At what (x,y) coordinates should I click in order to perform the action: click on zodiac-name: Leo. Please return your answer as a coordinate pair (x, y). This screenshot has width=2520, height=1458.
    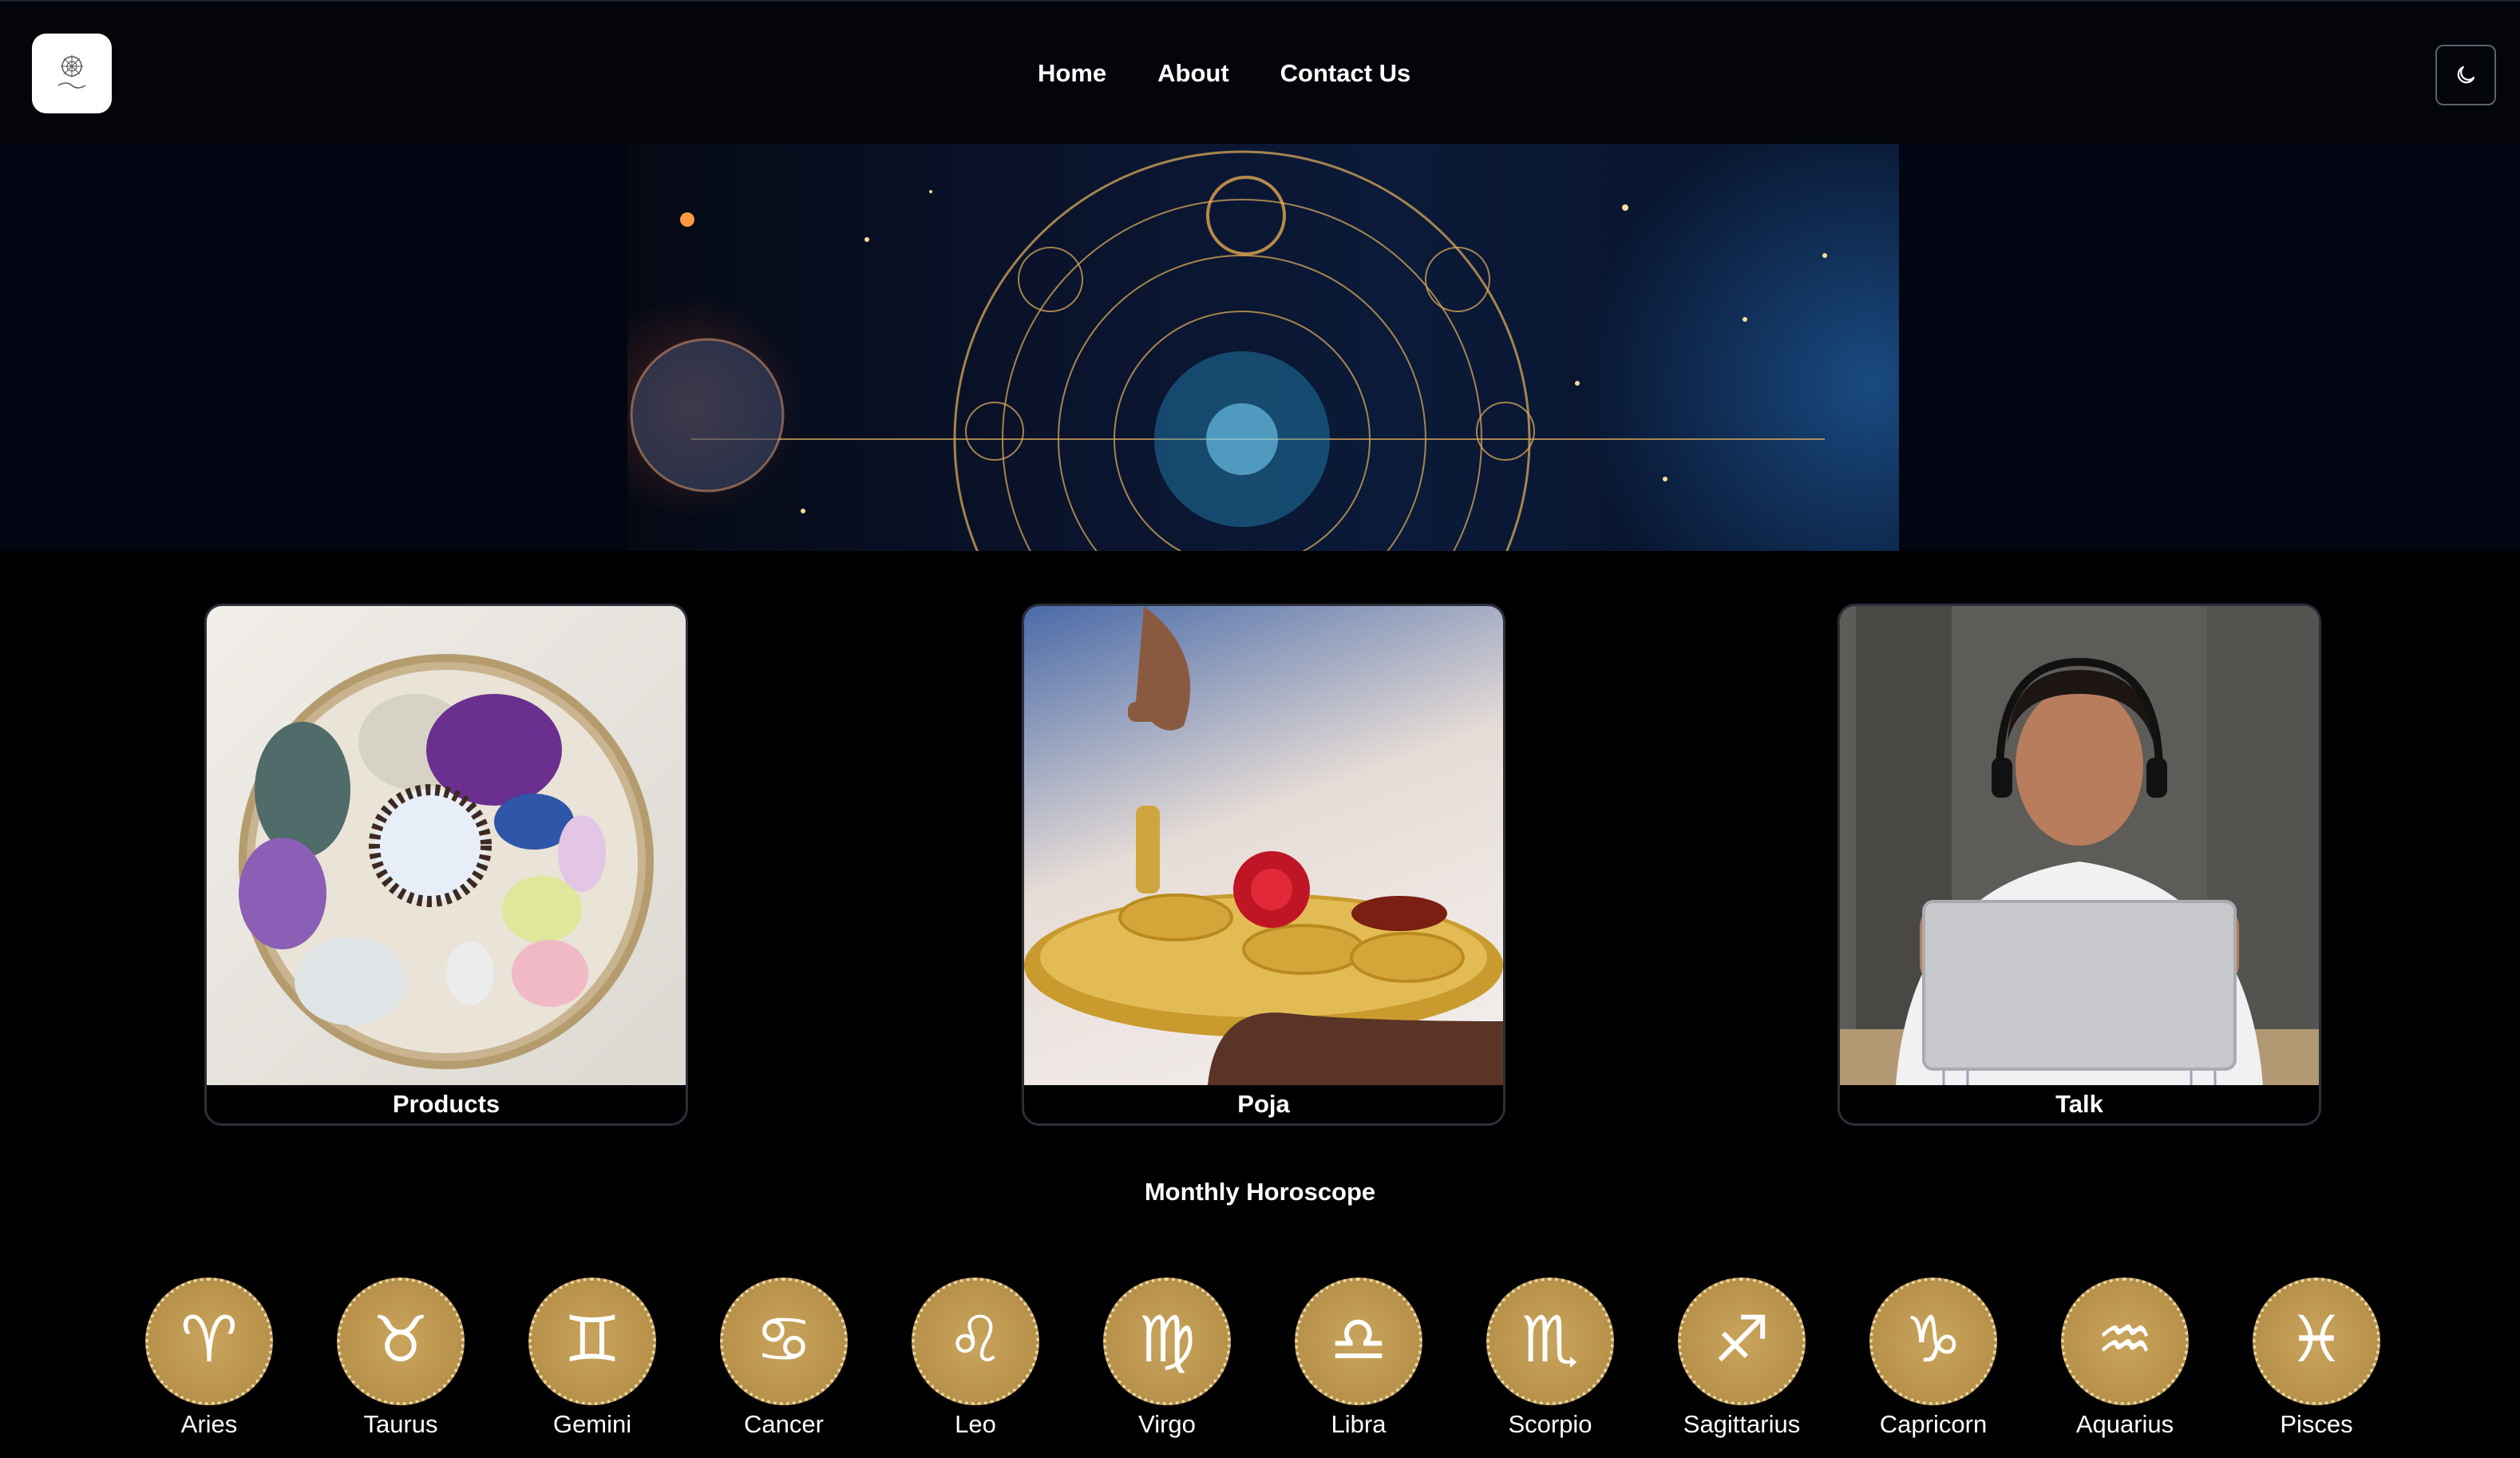
    Looking at the image, I should click on (975, 1424).